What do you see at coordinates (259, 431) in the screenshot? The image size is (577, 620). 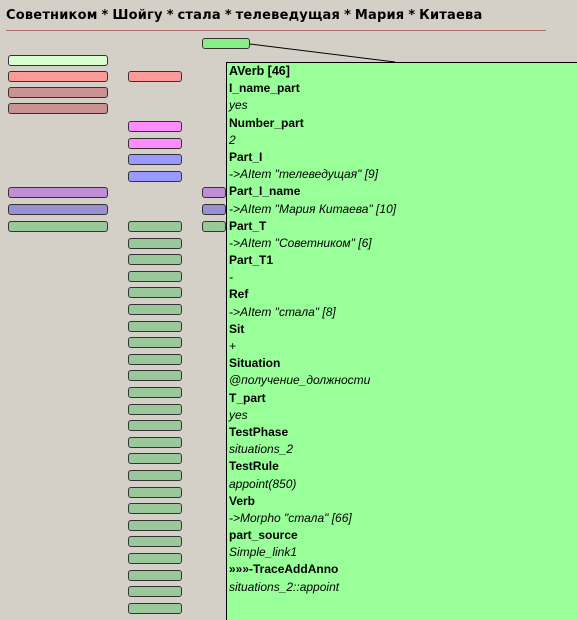 I see `field-key: TestPhase` at bounding box center [259, 431].